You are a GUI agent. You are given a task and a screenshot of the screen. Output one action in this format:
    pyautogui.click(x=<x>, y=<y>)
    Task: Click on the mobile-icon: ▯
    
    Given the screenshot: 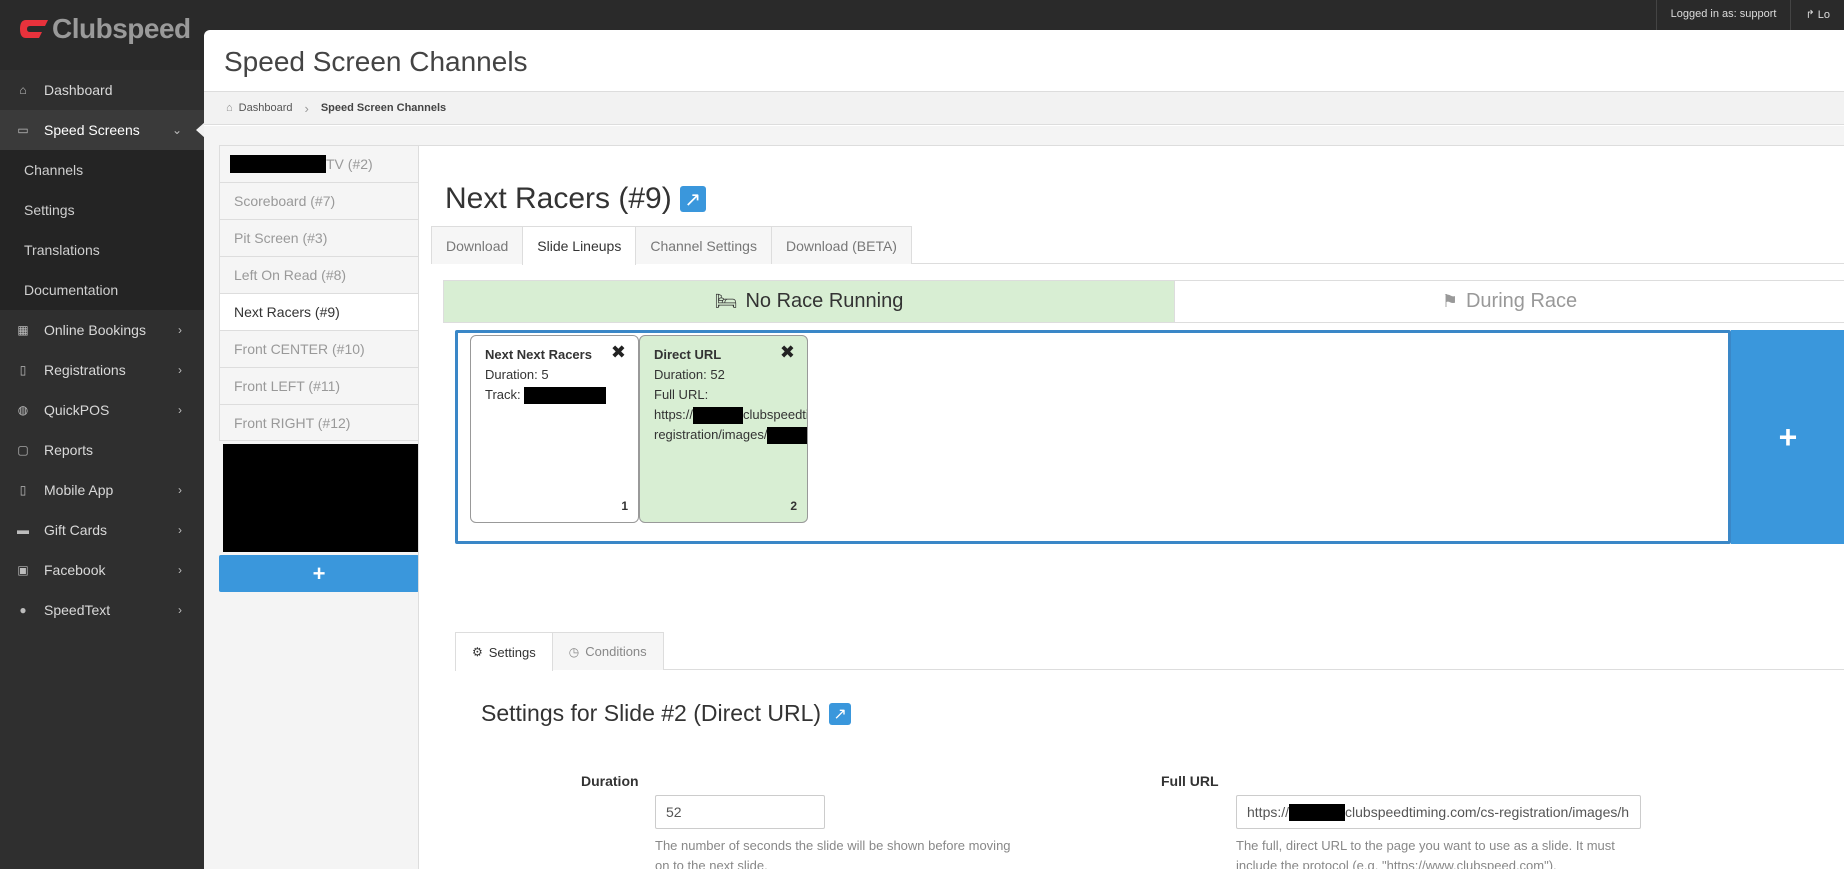 What is the action you would take?
    pyautogui.click(x=23, y=490)
    